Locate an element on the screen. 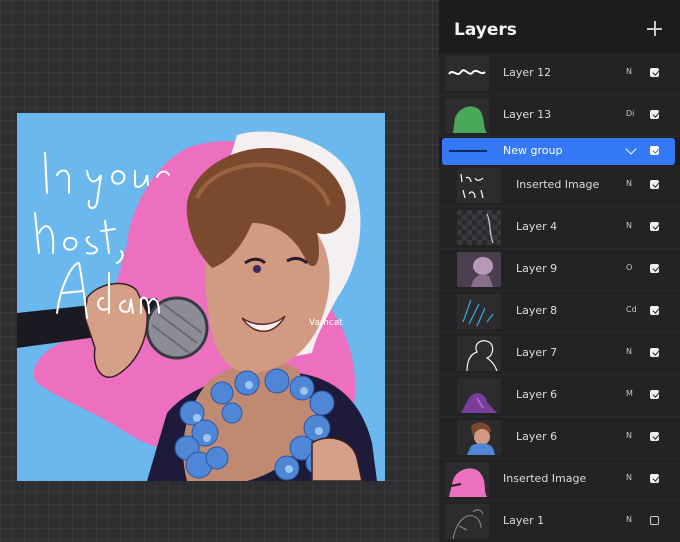  layer-row: Layer 12 N is located at coordinates (559, 74).